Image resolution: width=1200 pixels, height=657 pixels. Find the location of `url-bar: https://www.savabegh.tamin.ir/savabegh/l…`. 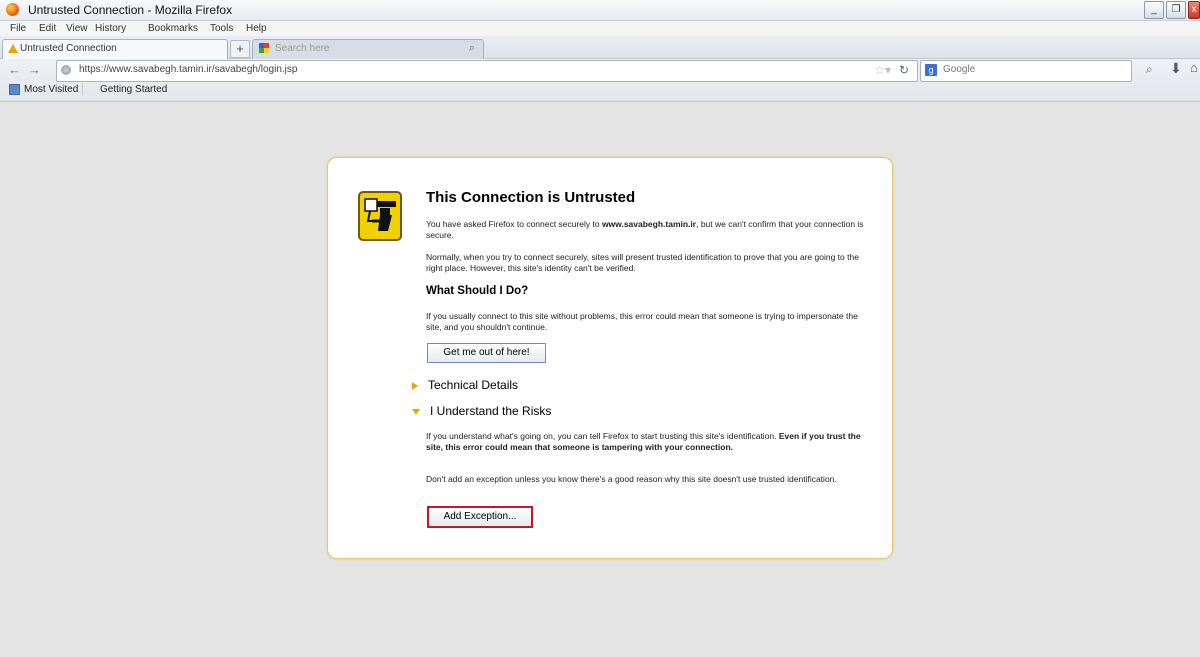

url-bar: https://www.savabegh.tamin.ir/savabegh/l… is located at coordinates (487, 71).